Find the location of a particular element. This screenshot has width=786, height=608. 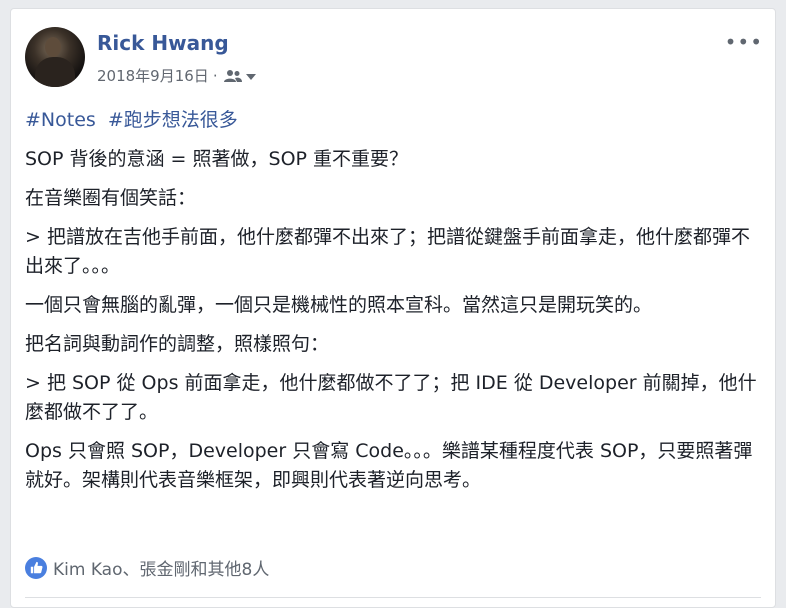

post-paragraph: SOP 背後的意涵 = 照著做，SOP 重不重要？ is located at coordinates (217, 159).